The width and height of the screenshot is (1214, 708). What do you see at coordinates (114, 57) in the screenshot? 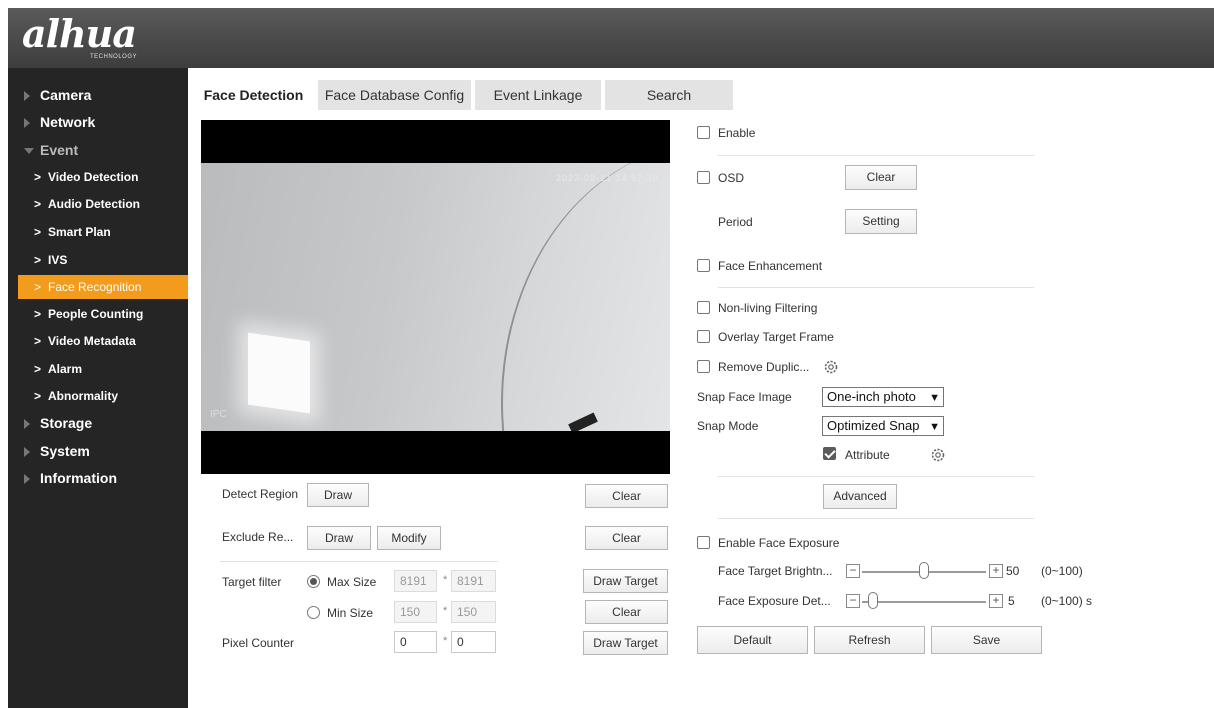
I see `brand-logo-subtitle: TECHNOLOGY` at bounding box center [114, 57].